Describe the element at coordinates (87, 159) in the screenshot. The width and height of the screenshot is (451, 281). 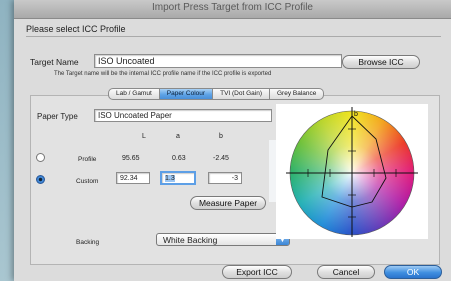
I see `profile-row-label: Profile` at that location.